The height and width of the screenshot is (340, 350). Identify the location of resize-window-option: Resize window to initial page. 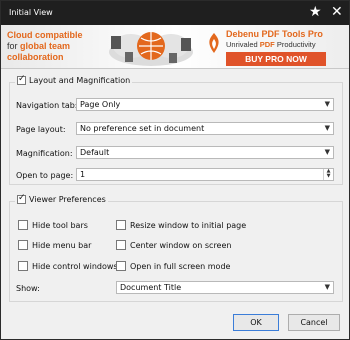
(181, 225).